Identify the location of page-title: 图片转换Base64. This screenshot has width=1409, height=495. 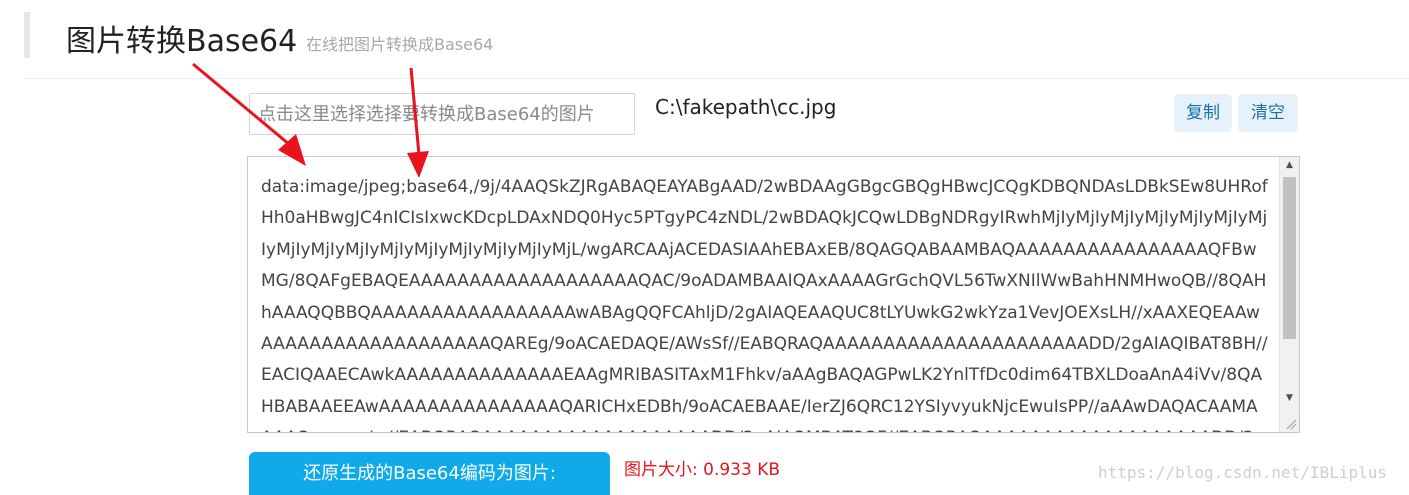
(182, 41).